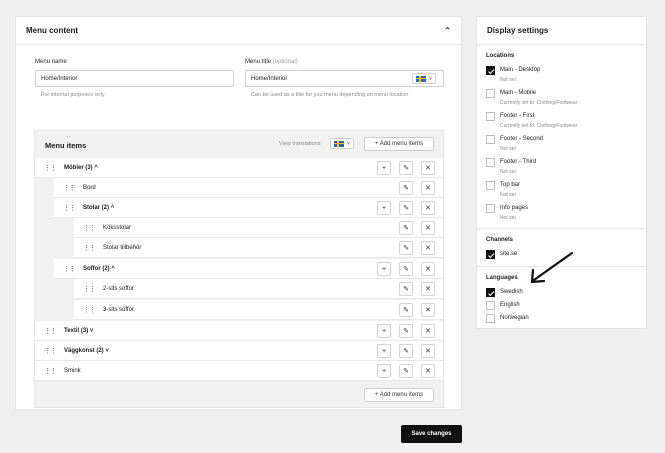  What do you see at coordinates (561, 228) in the screenshot?
I see `divider` at bounding box center [561, 228].